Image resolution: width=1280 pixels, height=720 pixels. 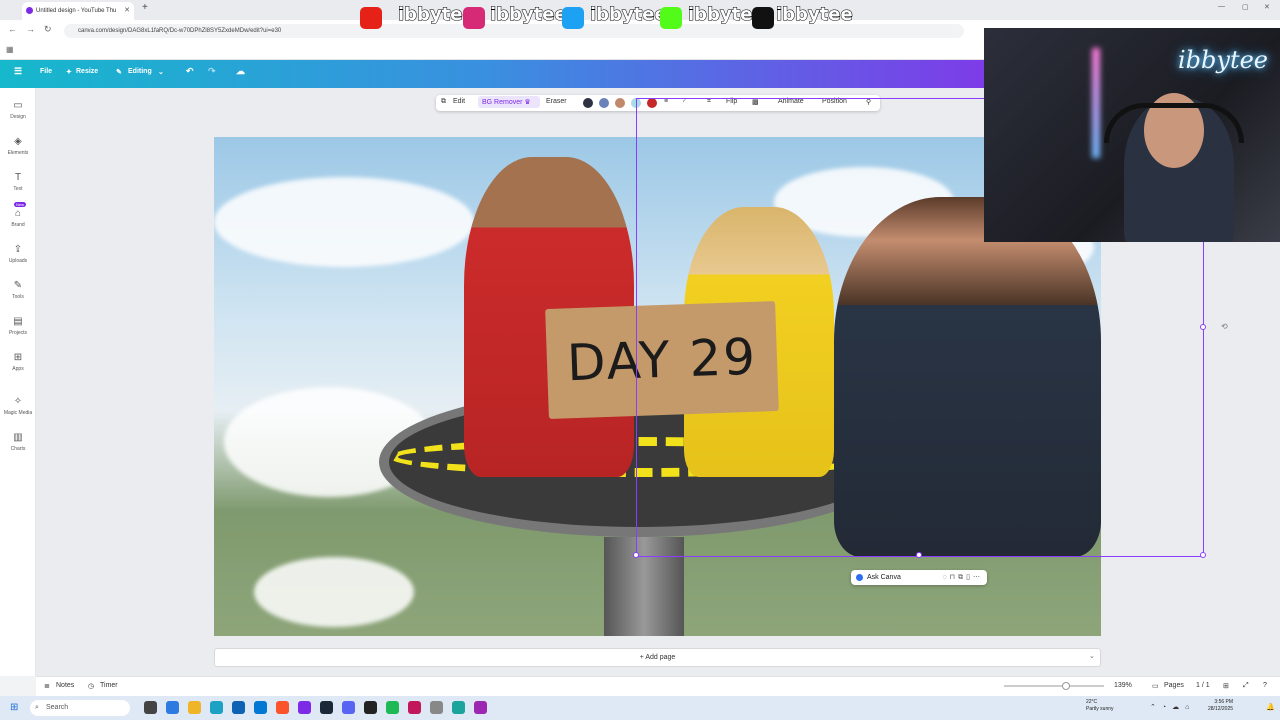 What do you see at coordinates (260, 707) in the screenshot?
I see `outlook-icon` at bounding box center [260, 707].